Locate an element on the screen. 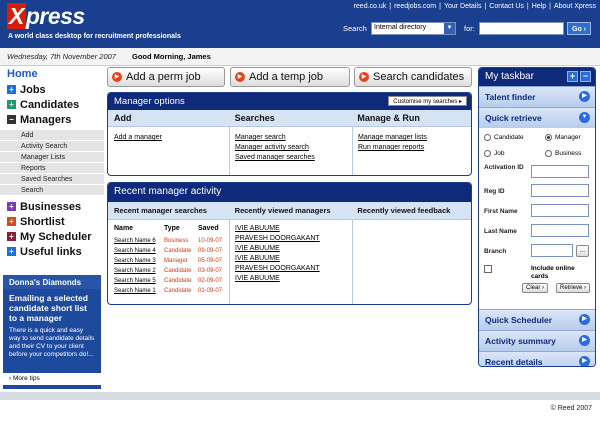 The height and width of the screenshot is (428, 600). add-temp-job-button: ▶ Add a temp job is located at coordinates (290, 77).